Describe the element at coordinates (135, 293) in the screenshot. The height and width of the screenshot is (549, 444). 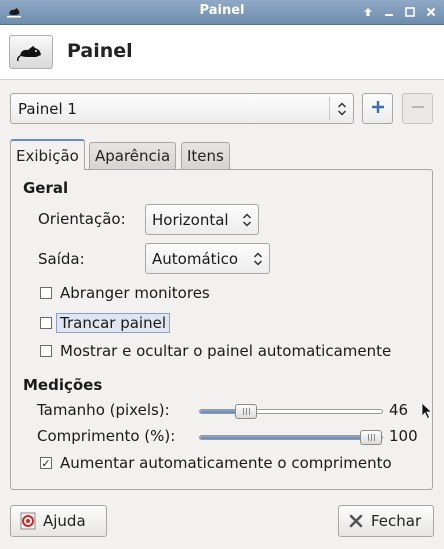
I see `span-monitors-label: Abranger monitores` at that location.